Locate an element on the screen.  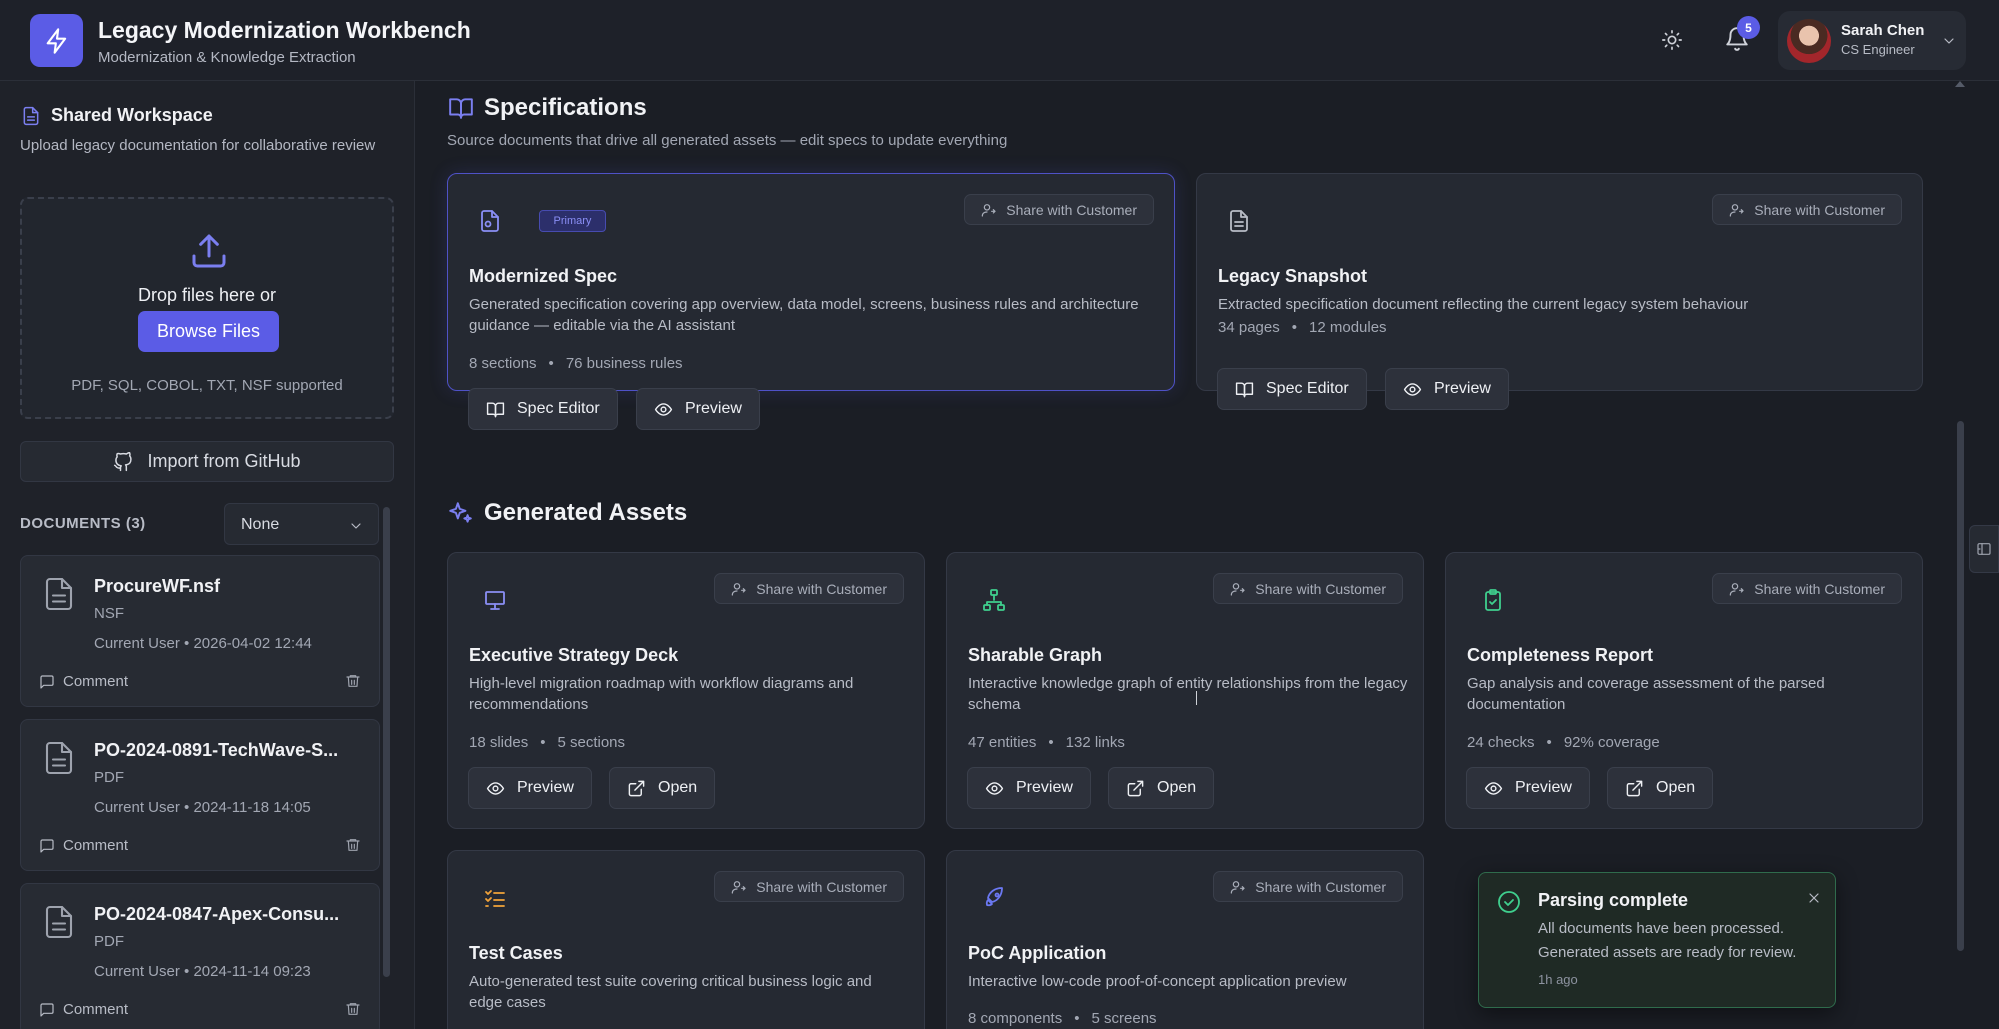
user-name: Sarah Chen is located at coordinates (1883, 30).